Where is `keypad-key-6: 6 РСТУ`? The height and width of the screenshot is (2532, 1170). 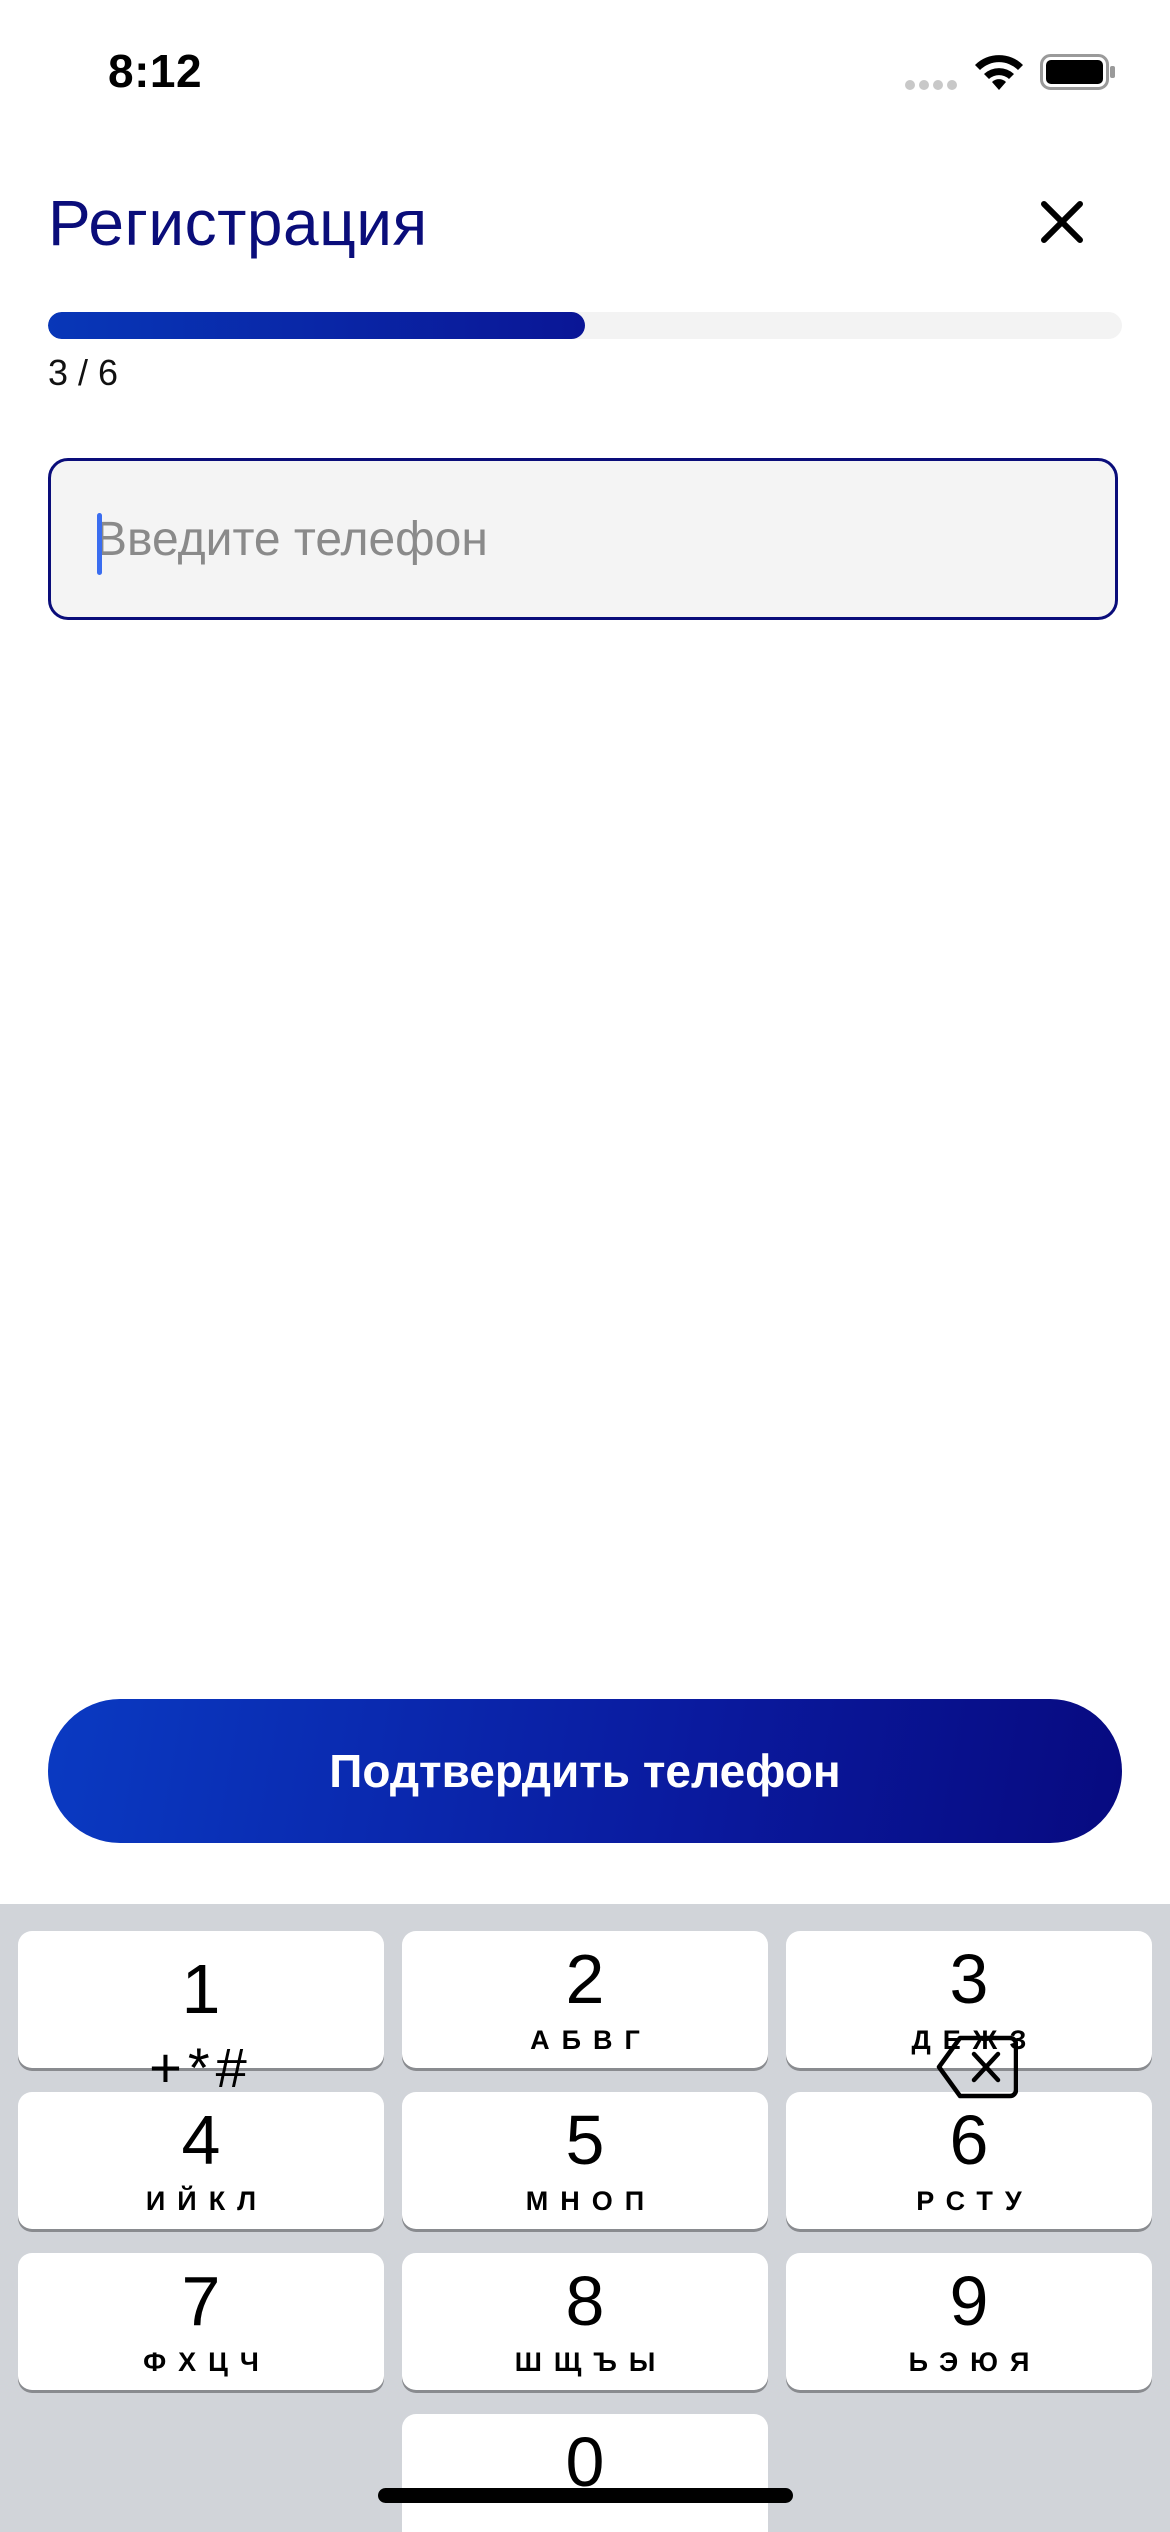
keypad-key-6: 6 РСТУ is located at coordinates (969, 2160).